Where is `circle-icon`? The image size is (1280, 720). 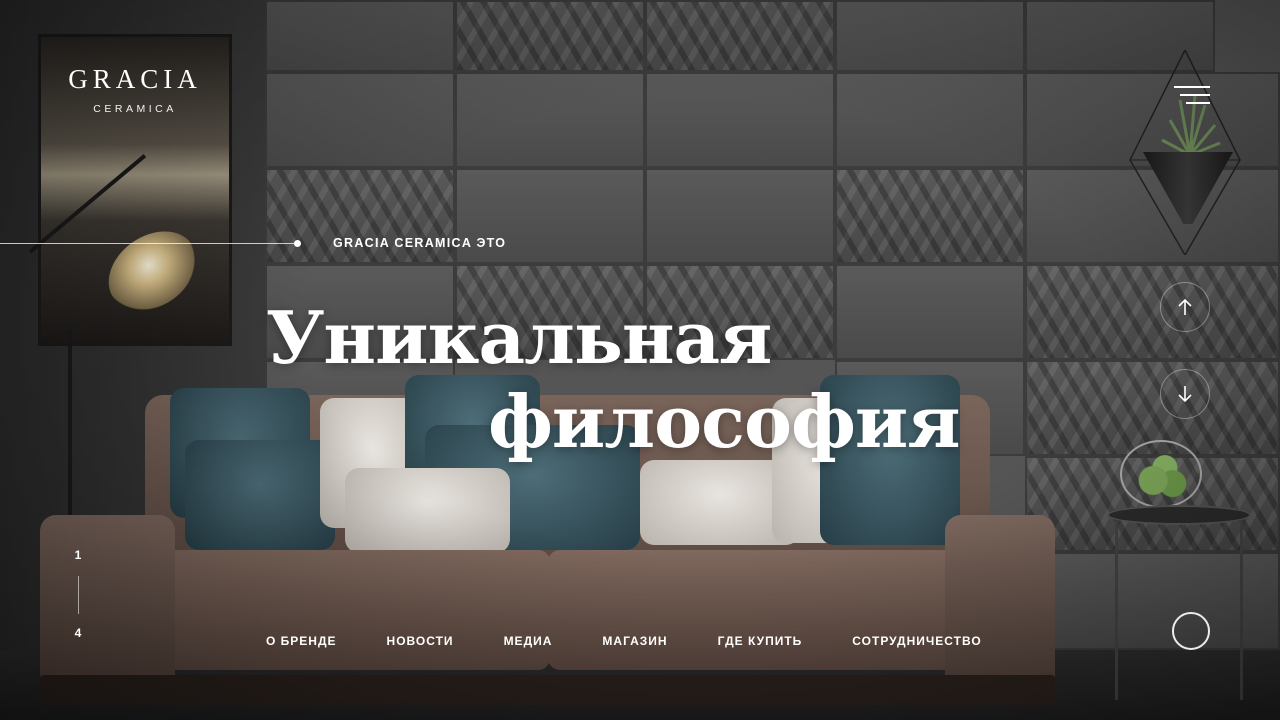 circle-icon is located at coordinates (1191, 631).